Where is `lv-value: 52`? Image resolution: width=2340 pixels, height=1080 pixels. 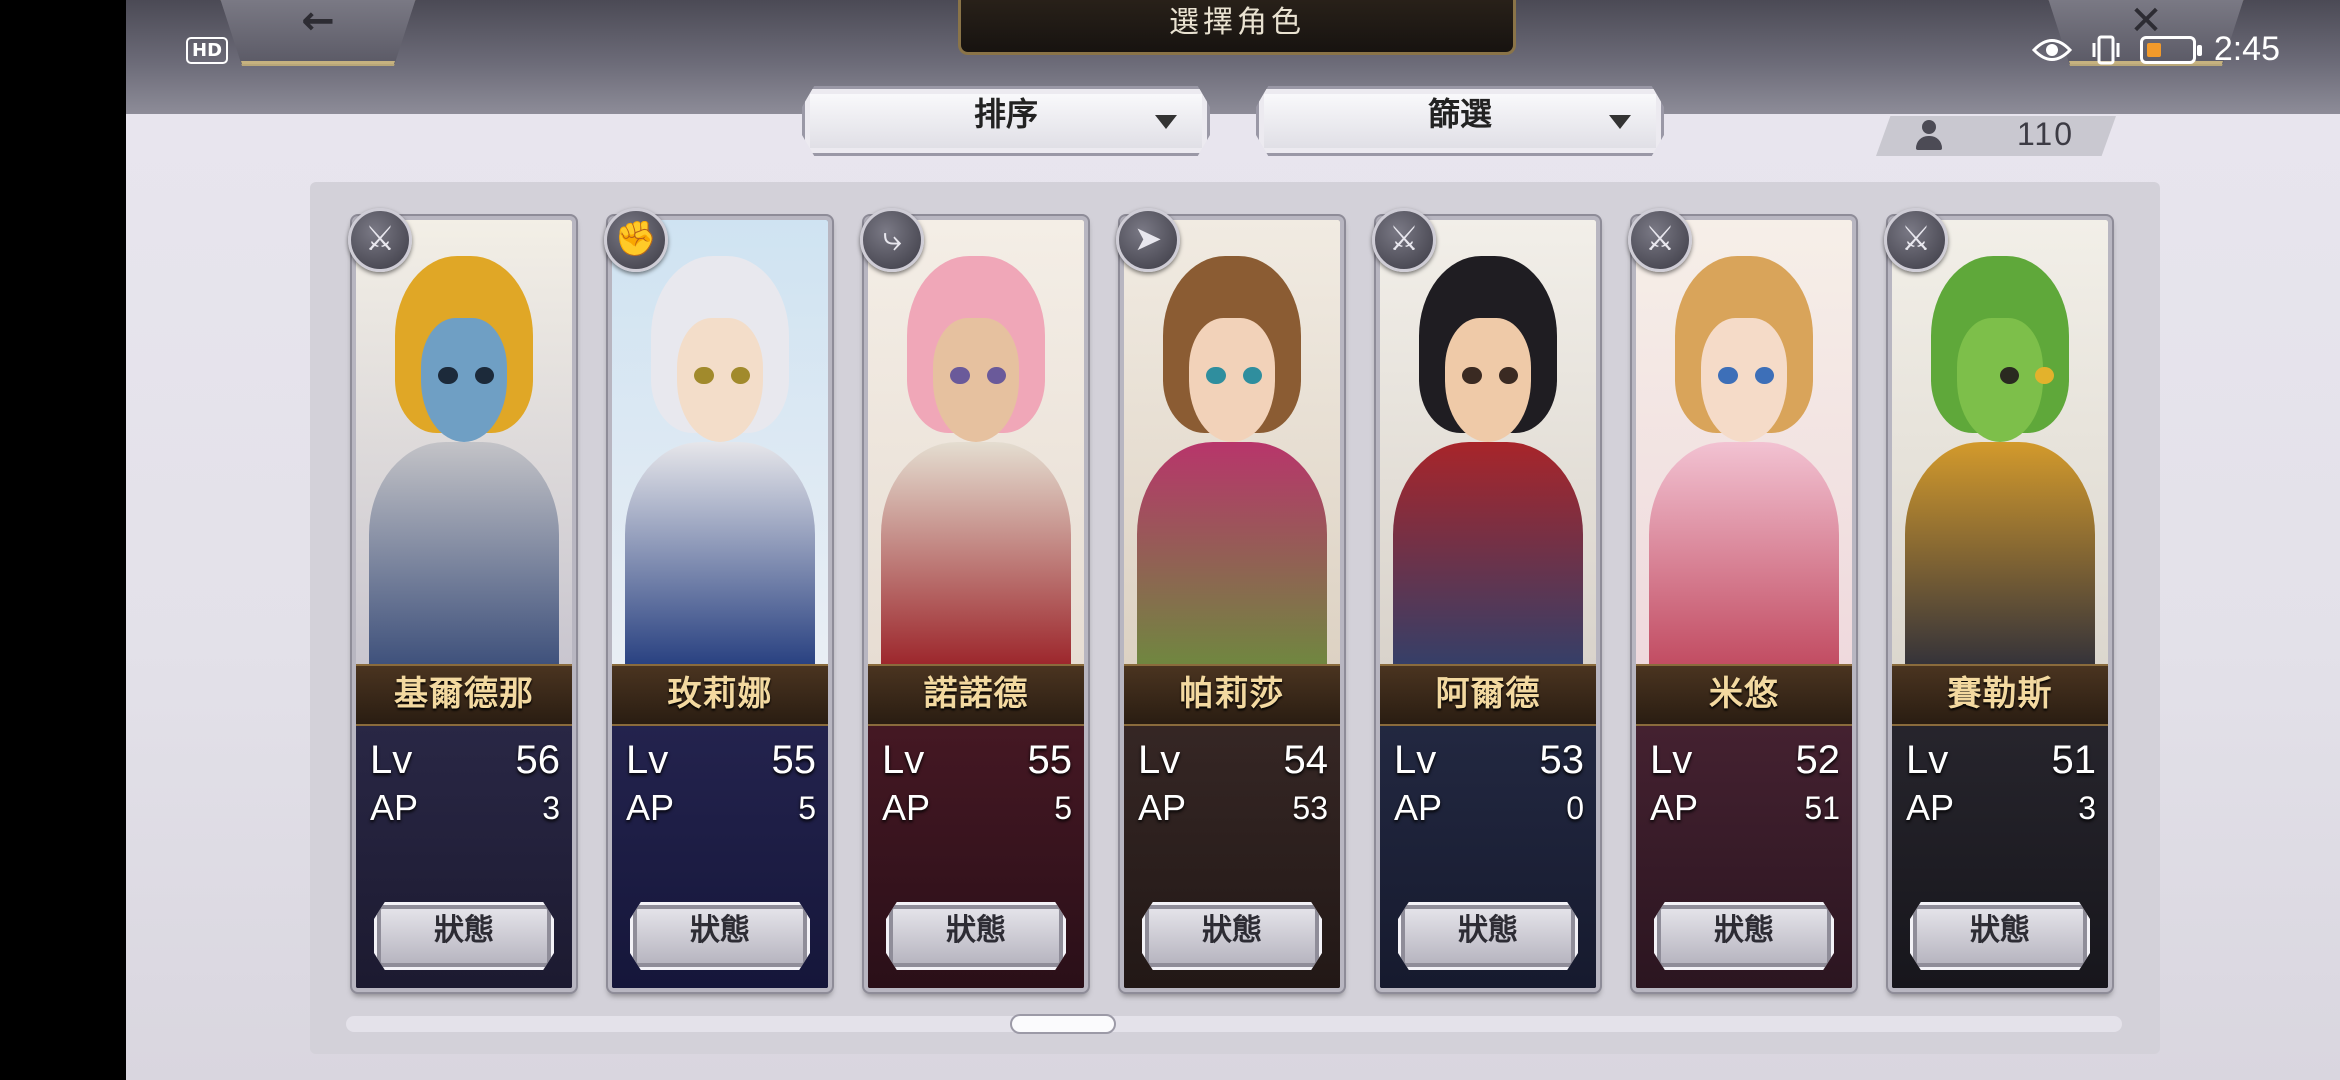
lv-value: 52 is located at coordinates (1818, 760).